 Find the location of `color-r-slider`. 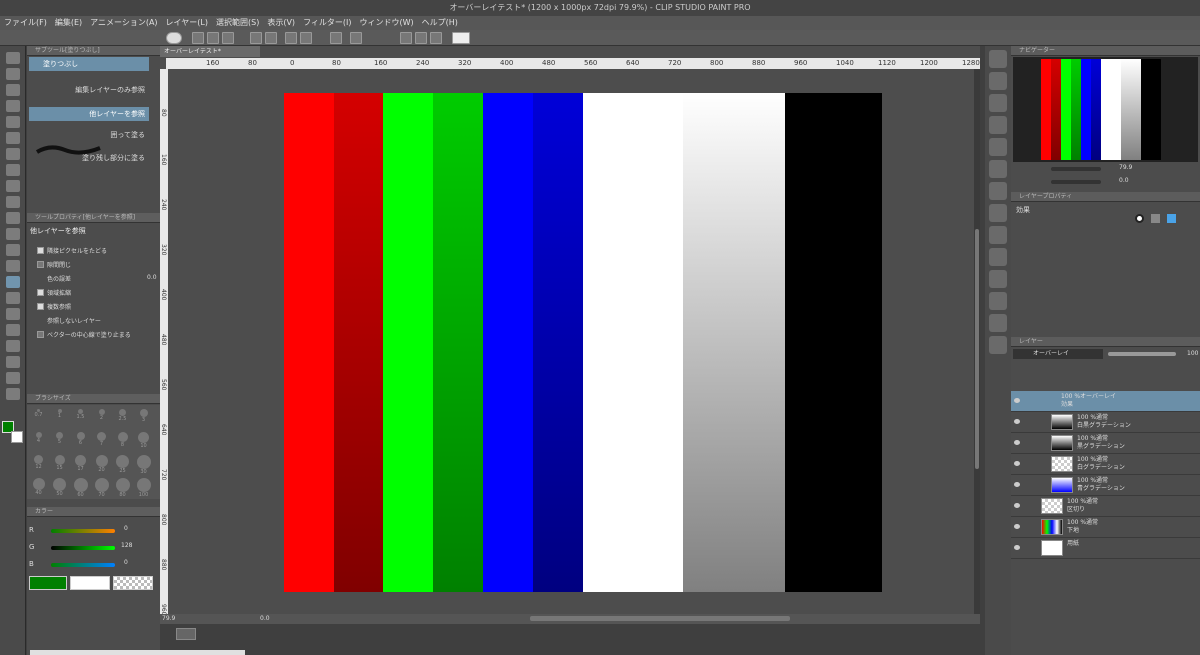

color-r-slider is located at coordinates (83, 531).